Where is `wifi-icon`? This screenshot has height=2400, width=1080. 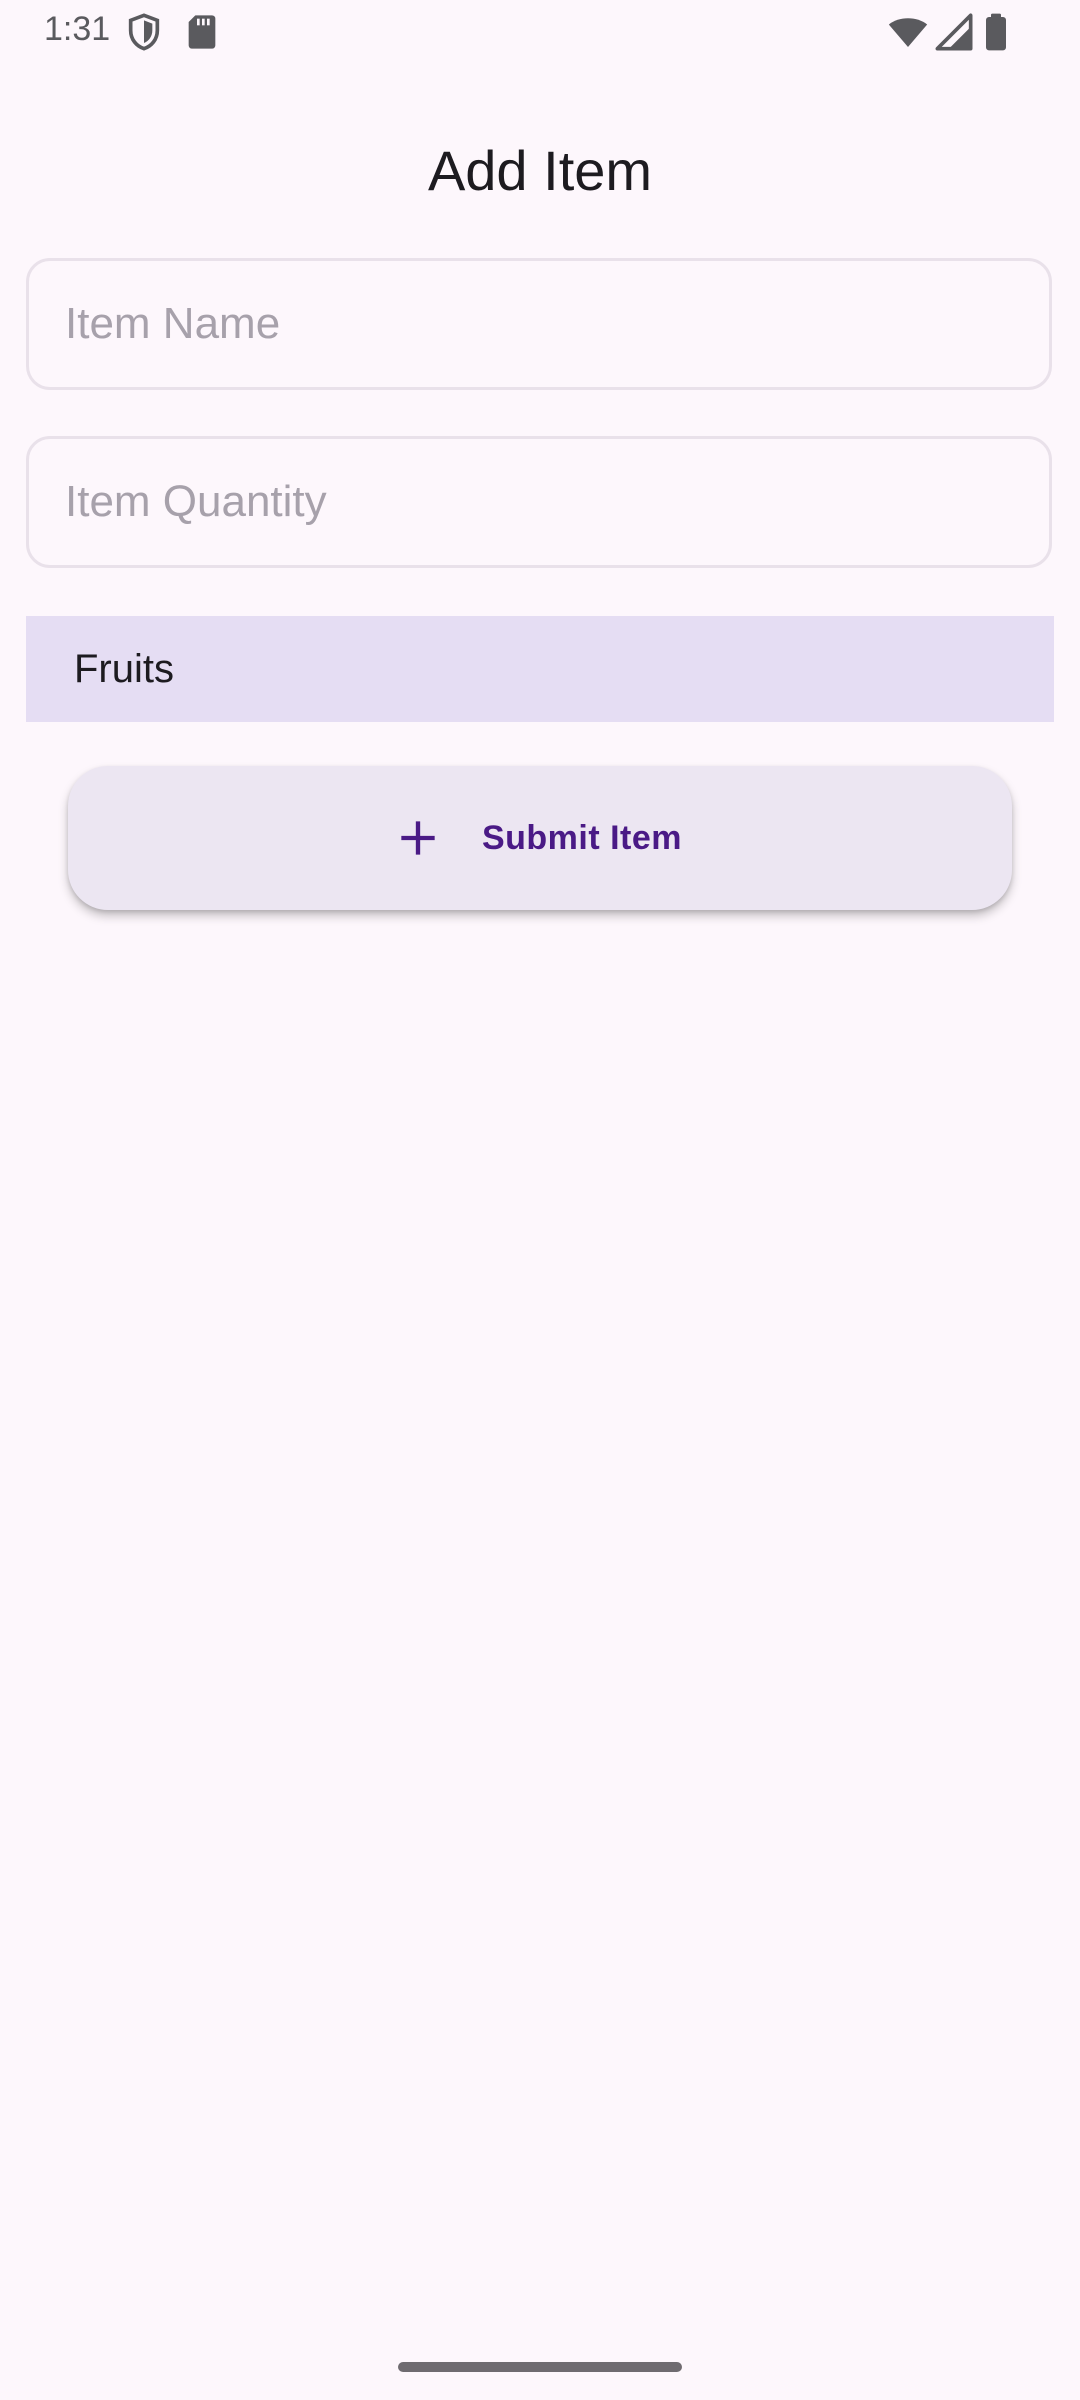
wifi-icon is located at coordinates (908, 32).